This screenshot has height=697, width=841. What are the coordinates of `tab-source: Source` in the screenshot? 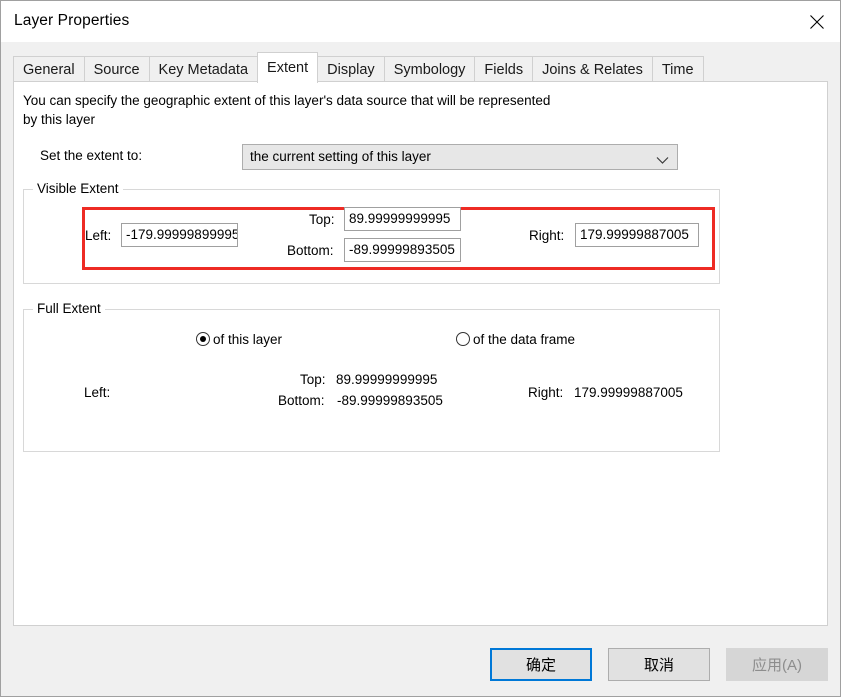 It's located at (116, 69).